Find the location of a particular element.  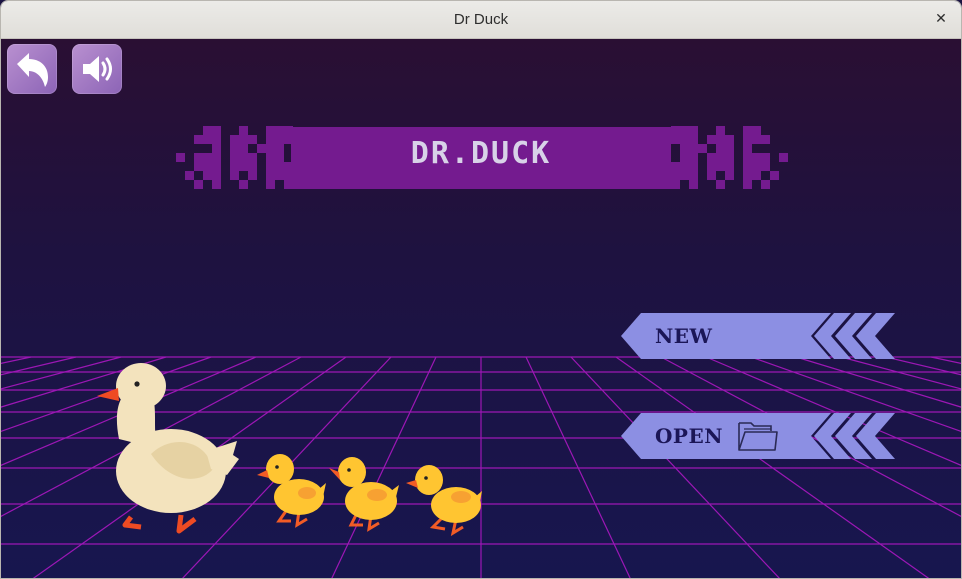

title-bar: Dr Duck ✕ is located at coordinates (481, 20).